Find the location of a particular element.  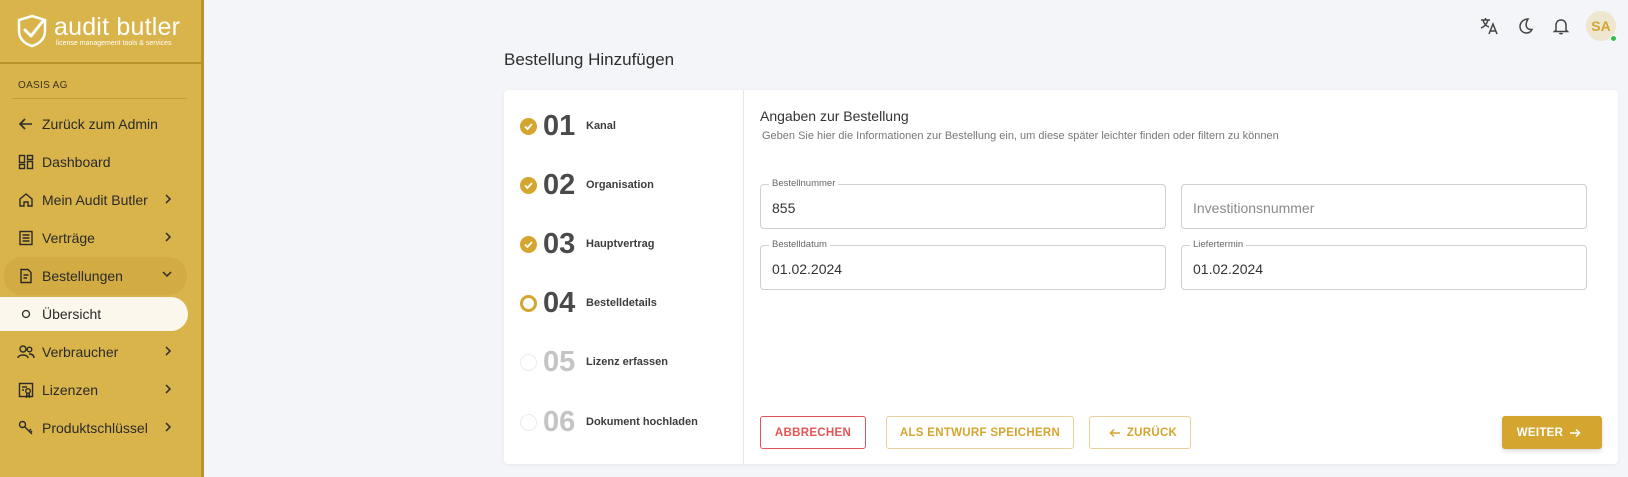

form-title: Angaben zur Bestellung is located at coordinates (834, 116).